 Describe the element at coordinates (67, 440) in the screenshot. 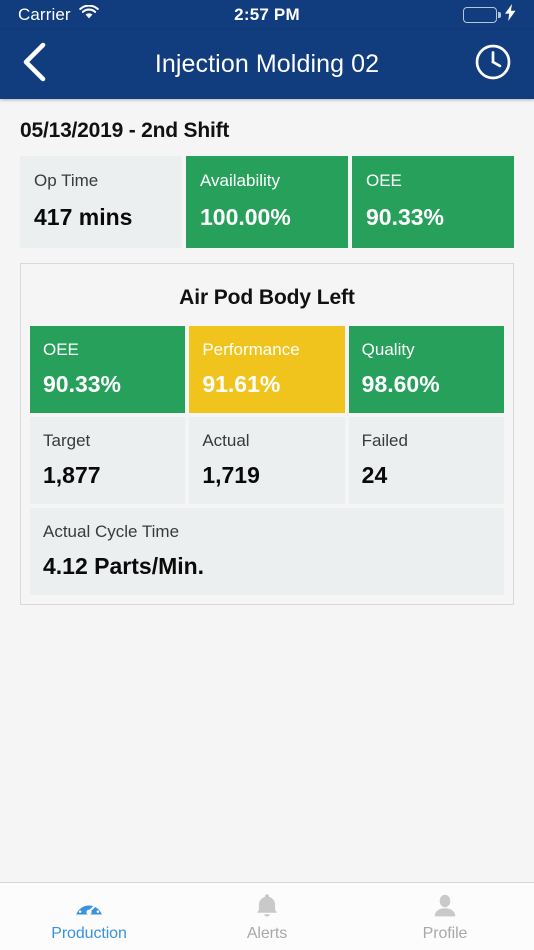

I see `tile-label: Target` at that location.